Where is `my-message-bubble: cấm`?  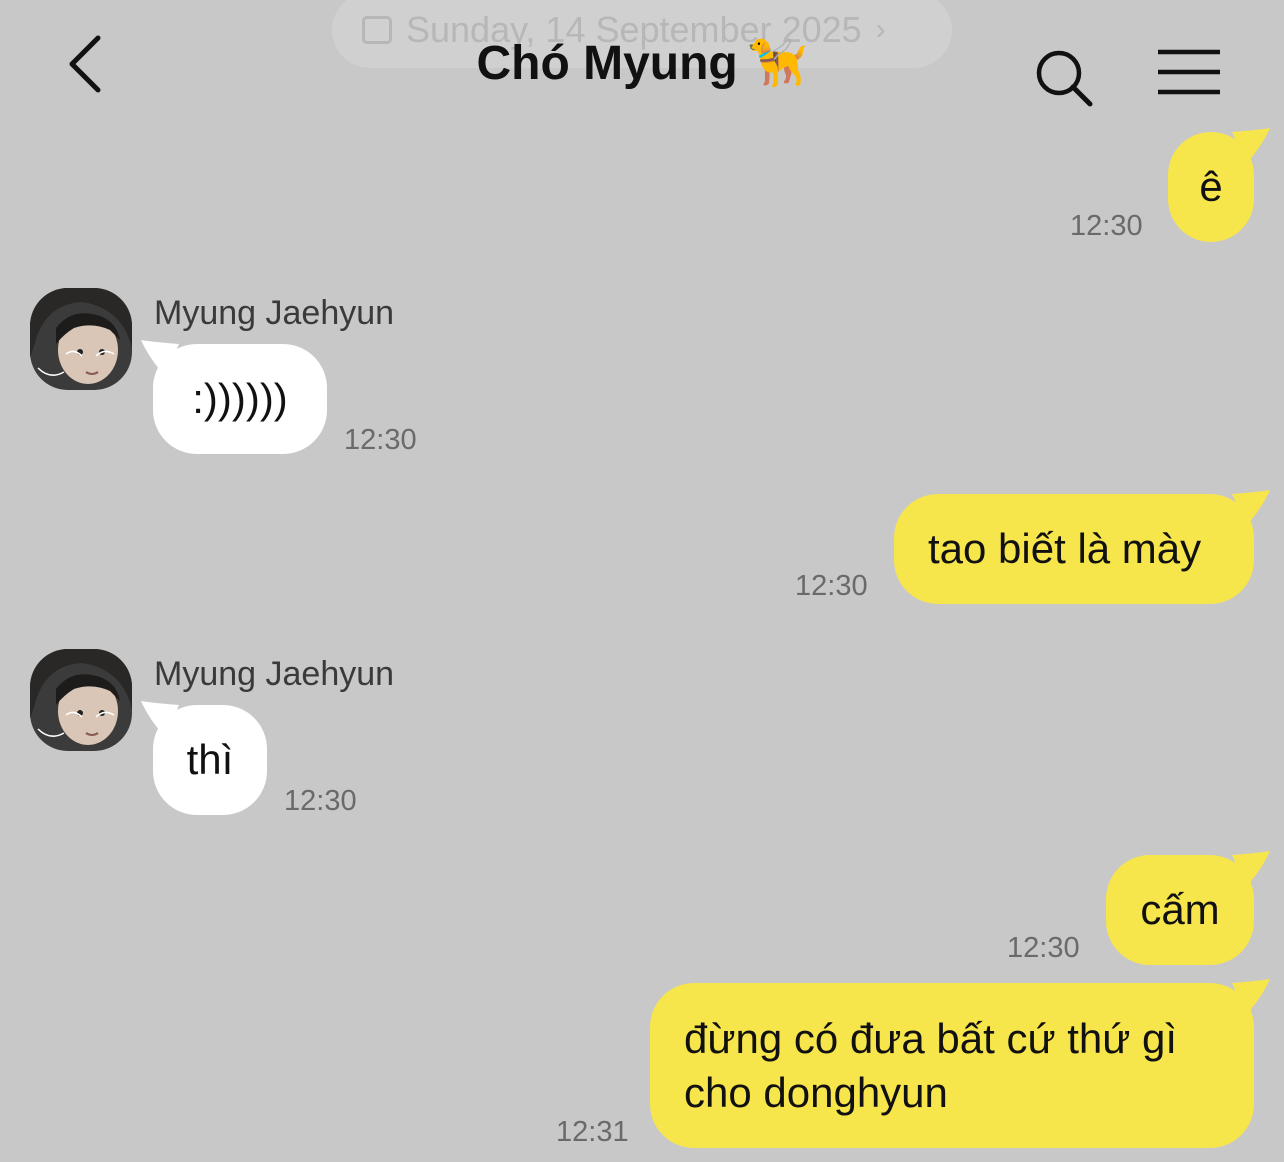 my-message-bubble: cấm is located at coordinates (1188, 908).